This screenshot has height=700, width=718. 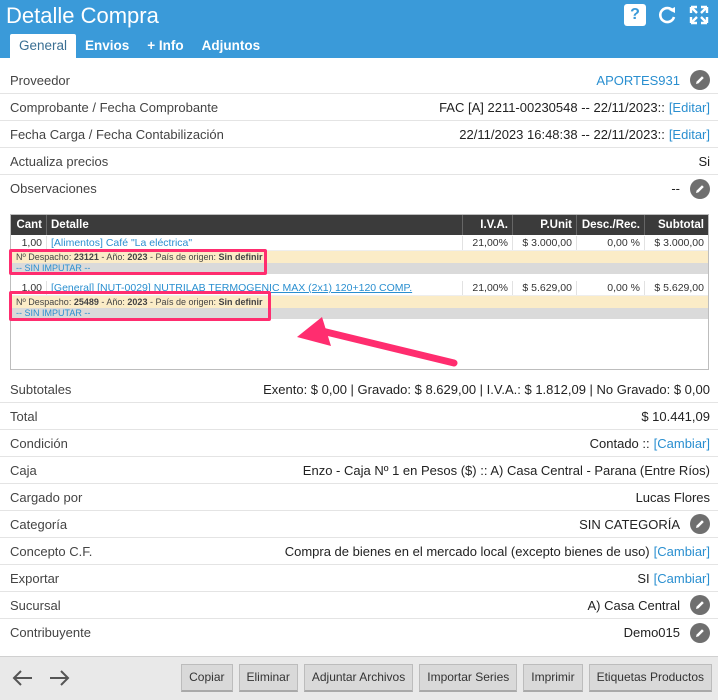 What do you see at coordinates (207, 678) in the screenshot?
I see `copiar-button: Copiar` at bounding box center [207, 678].